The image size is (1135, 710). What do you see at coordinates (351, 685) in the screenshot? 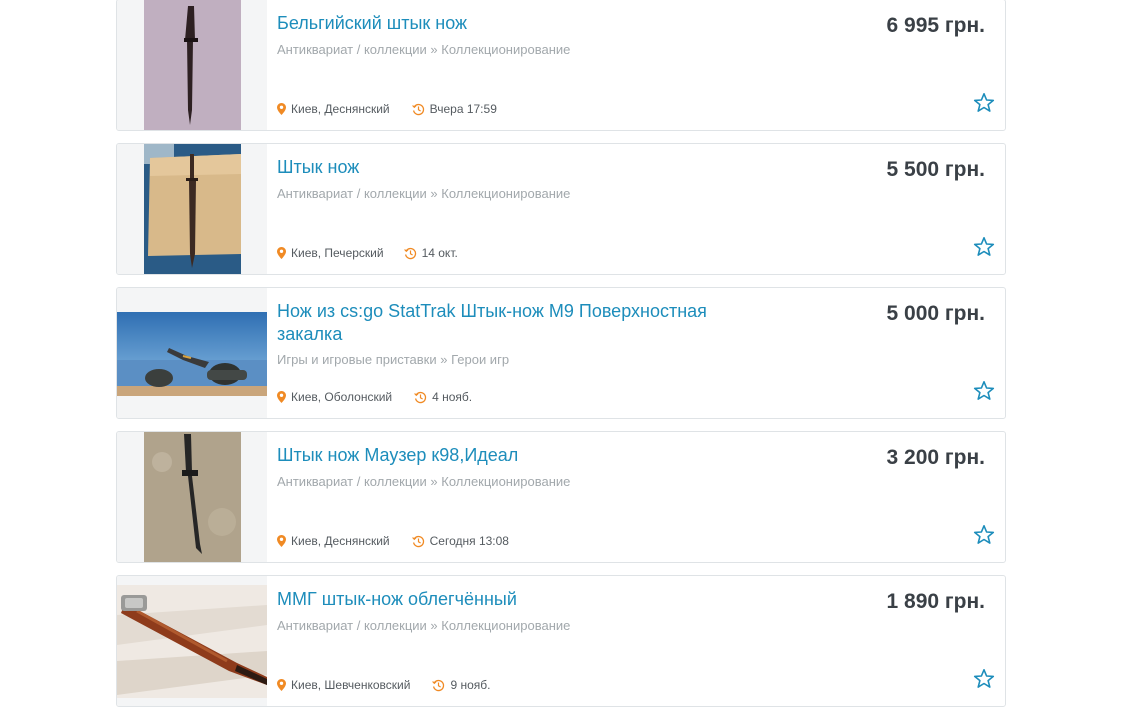
I see `listing-location: Киев, Шевченковский` at bounding box center [351, 685].